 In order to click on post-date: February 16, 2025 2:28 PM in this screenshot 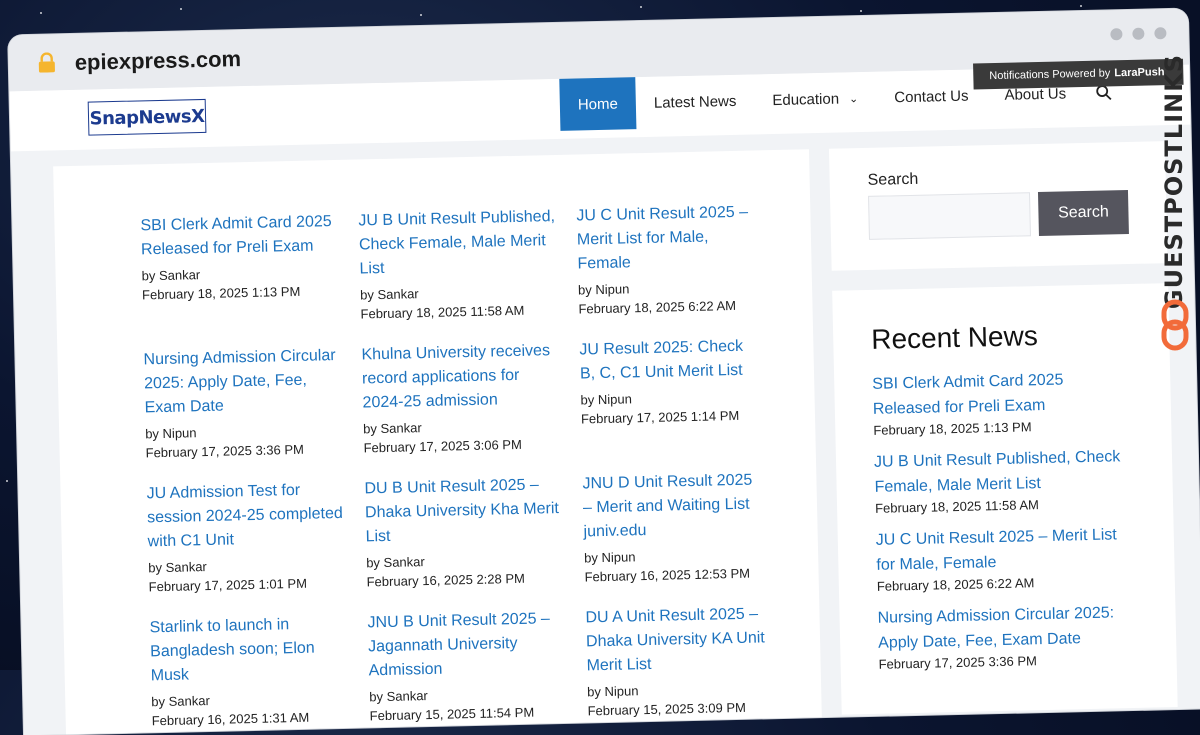, I will do `click(446, 580)`.